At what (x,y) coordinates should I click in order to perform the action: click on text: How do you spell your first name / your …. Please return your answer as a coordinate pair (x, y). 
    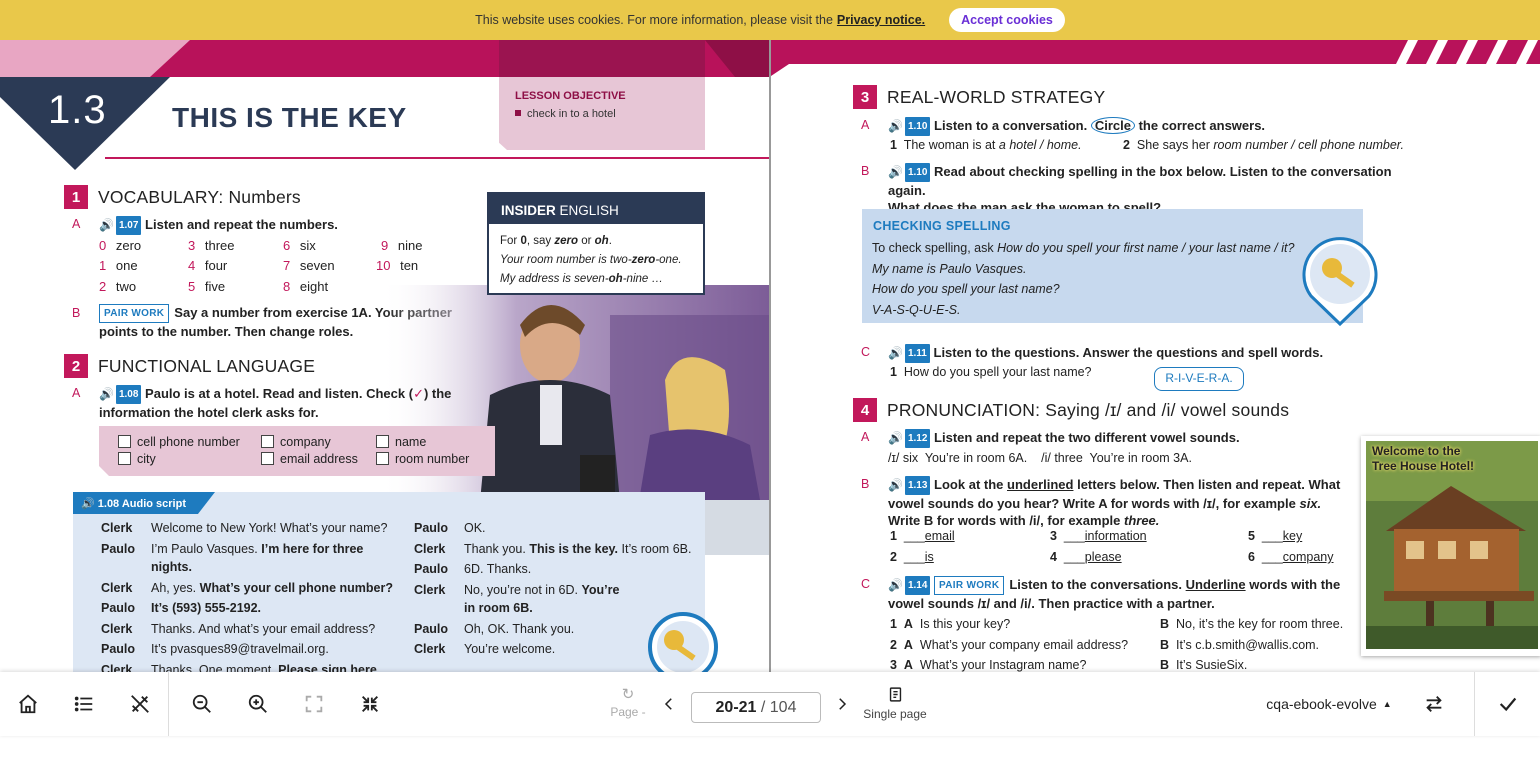
    Looking at the image, I should click on (1146, 248).